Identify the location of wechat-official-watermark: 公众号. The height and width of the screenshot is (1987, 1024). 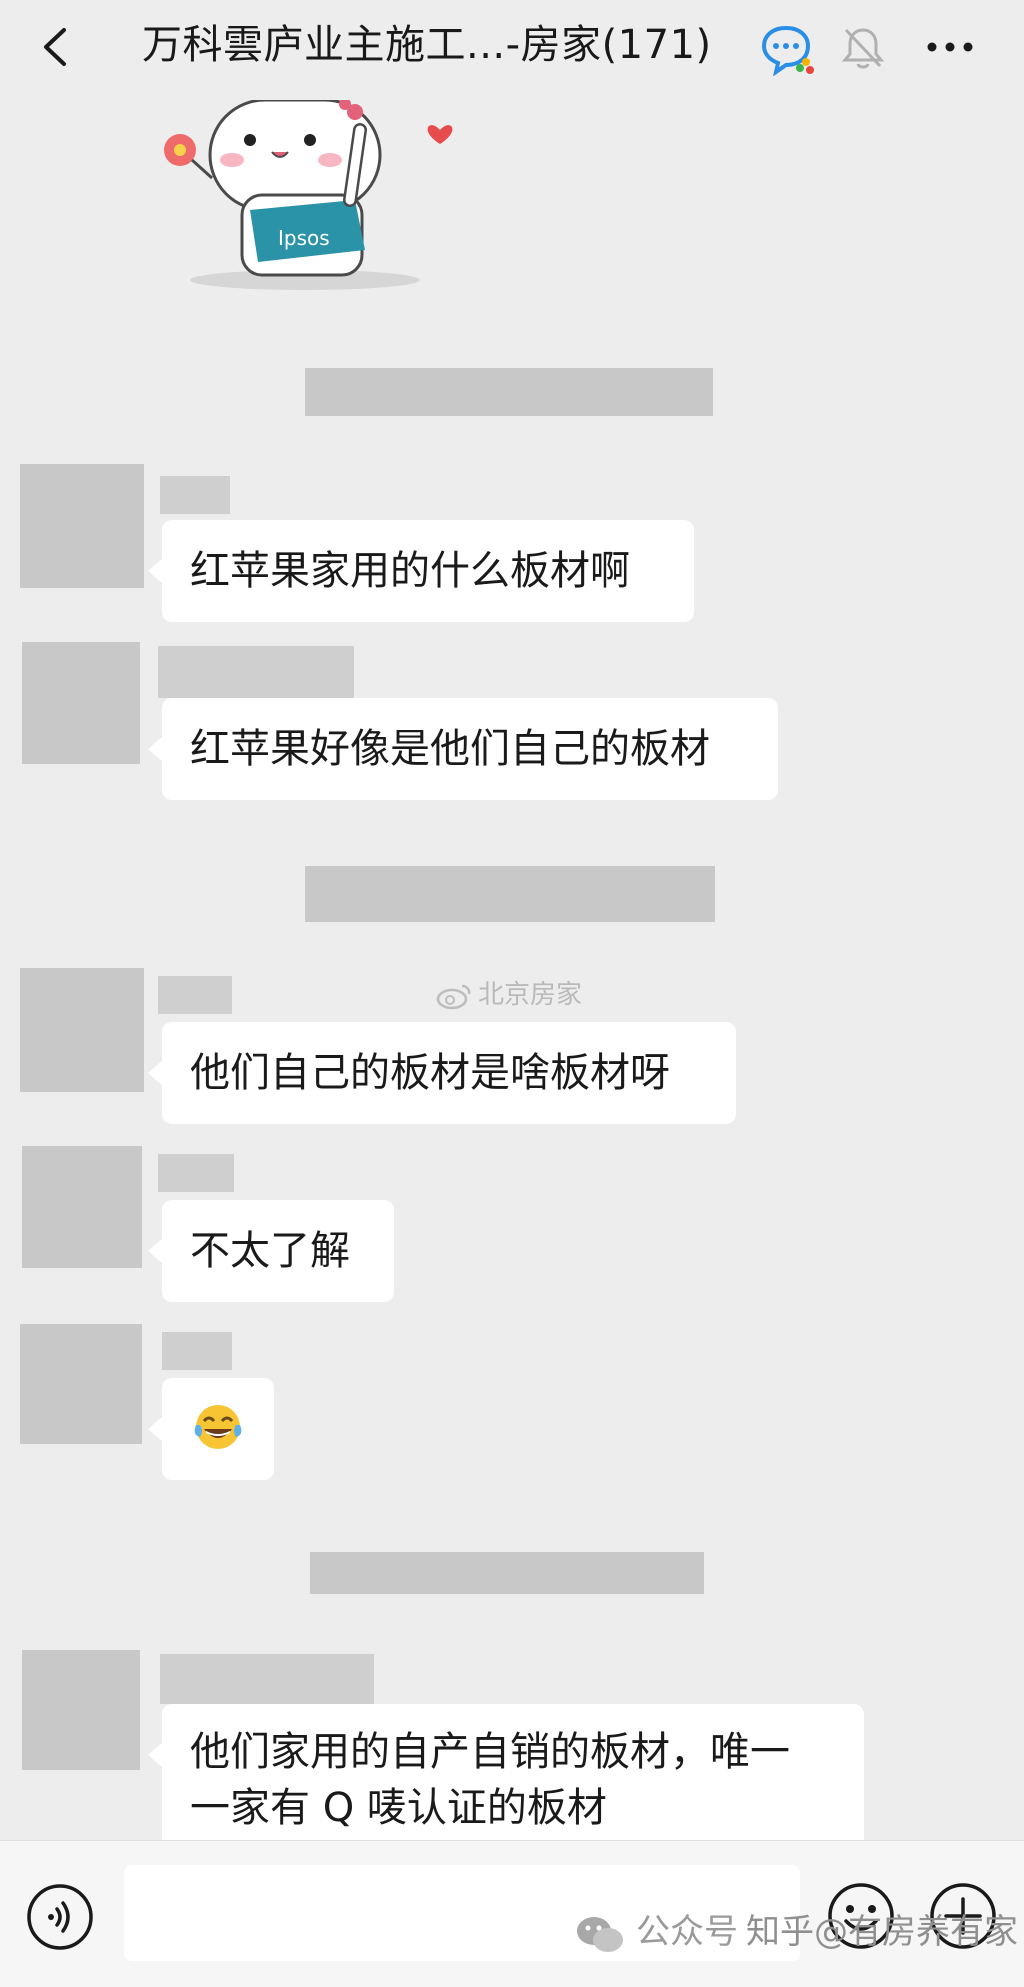
(656, 1932).